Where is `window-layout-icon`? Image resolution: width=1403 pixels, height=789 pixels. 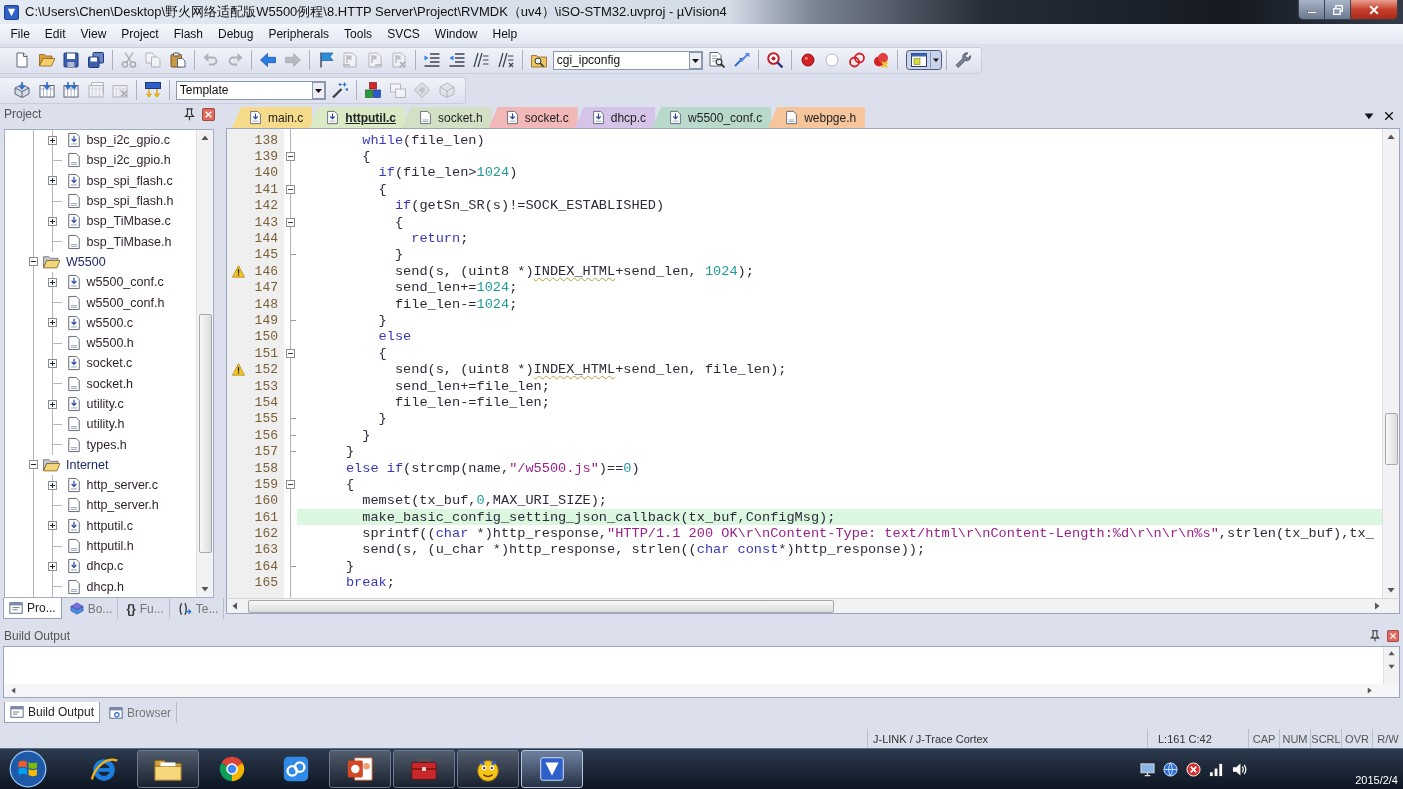
window-layout-icon is located at coordinates (924, 60).